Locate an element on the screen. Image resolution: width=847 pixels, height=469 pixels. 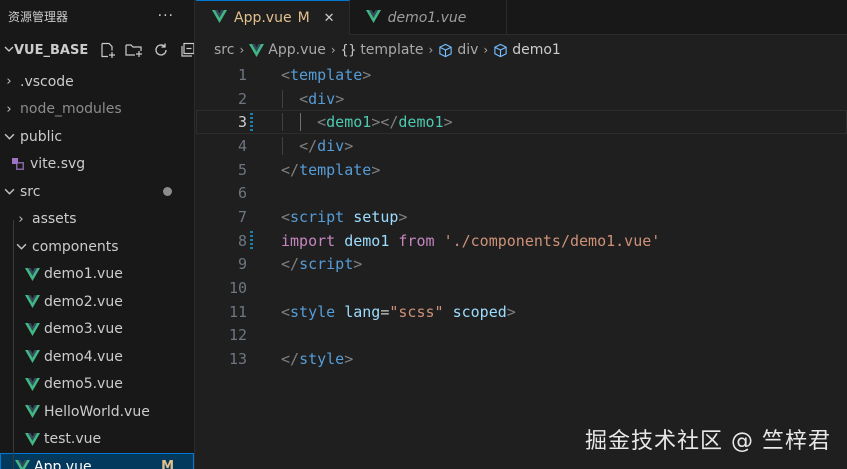
code-line: 13 </style> is located at coordinates (521, 359).